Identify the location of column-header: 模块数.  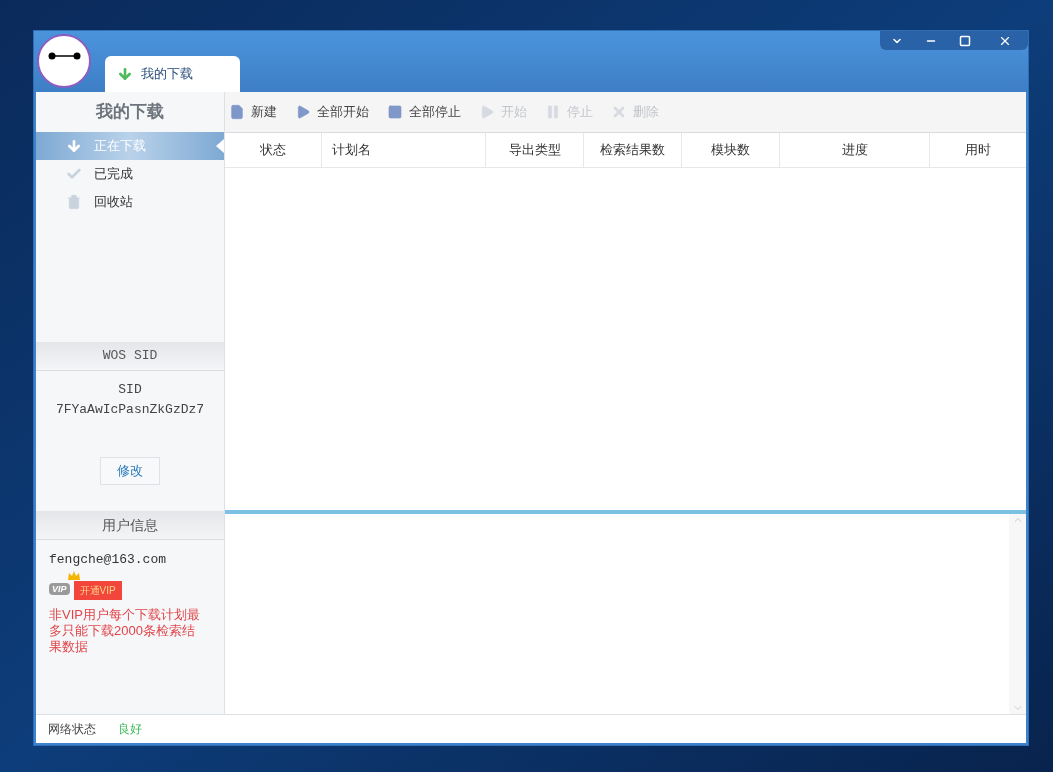
(731, 150).